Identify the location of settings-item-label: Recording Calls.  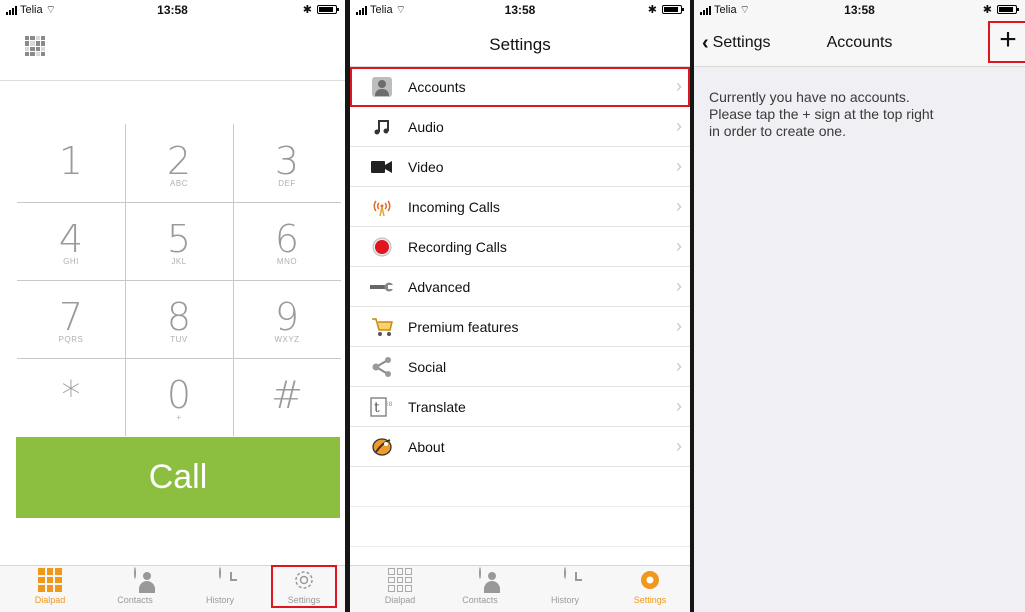
(457, 246).